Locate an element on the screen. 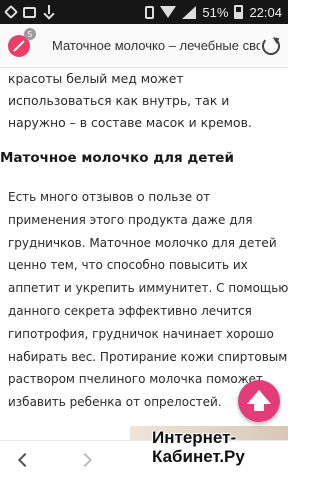 Image resolution: width=320 pixels, height=480 pixels. watermark: Интернет- Кабинет.Ру is located at coordinates (198, 447).